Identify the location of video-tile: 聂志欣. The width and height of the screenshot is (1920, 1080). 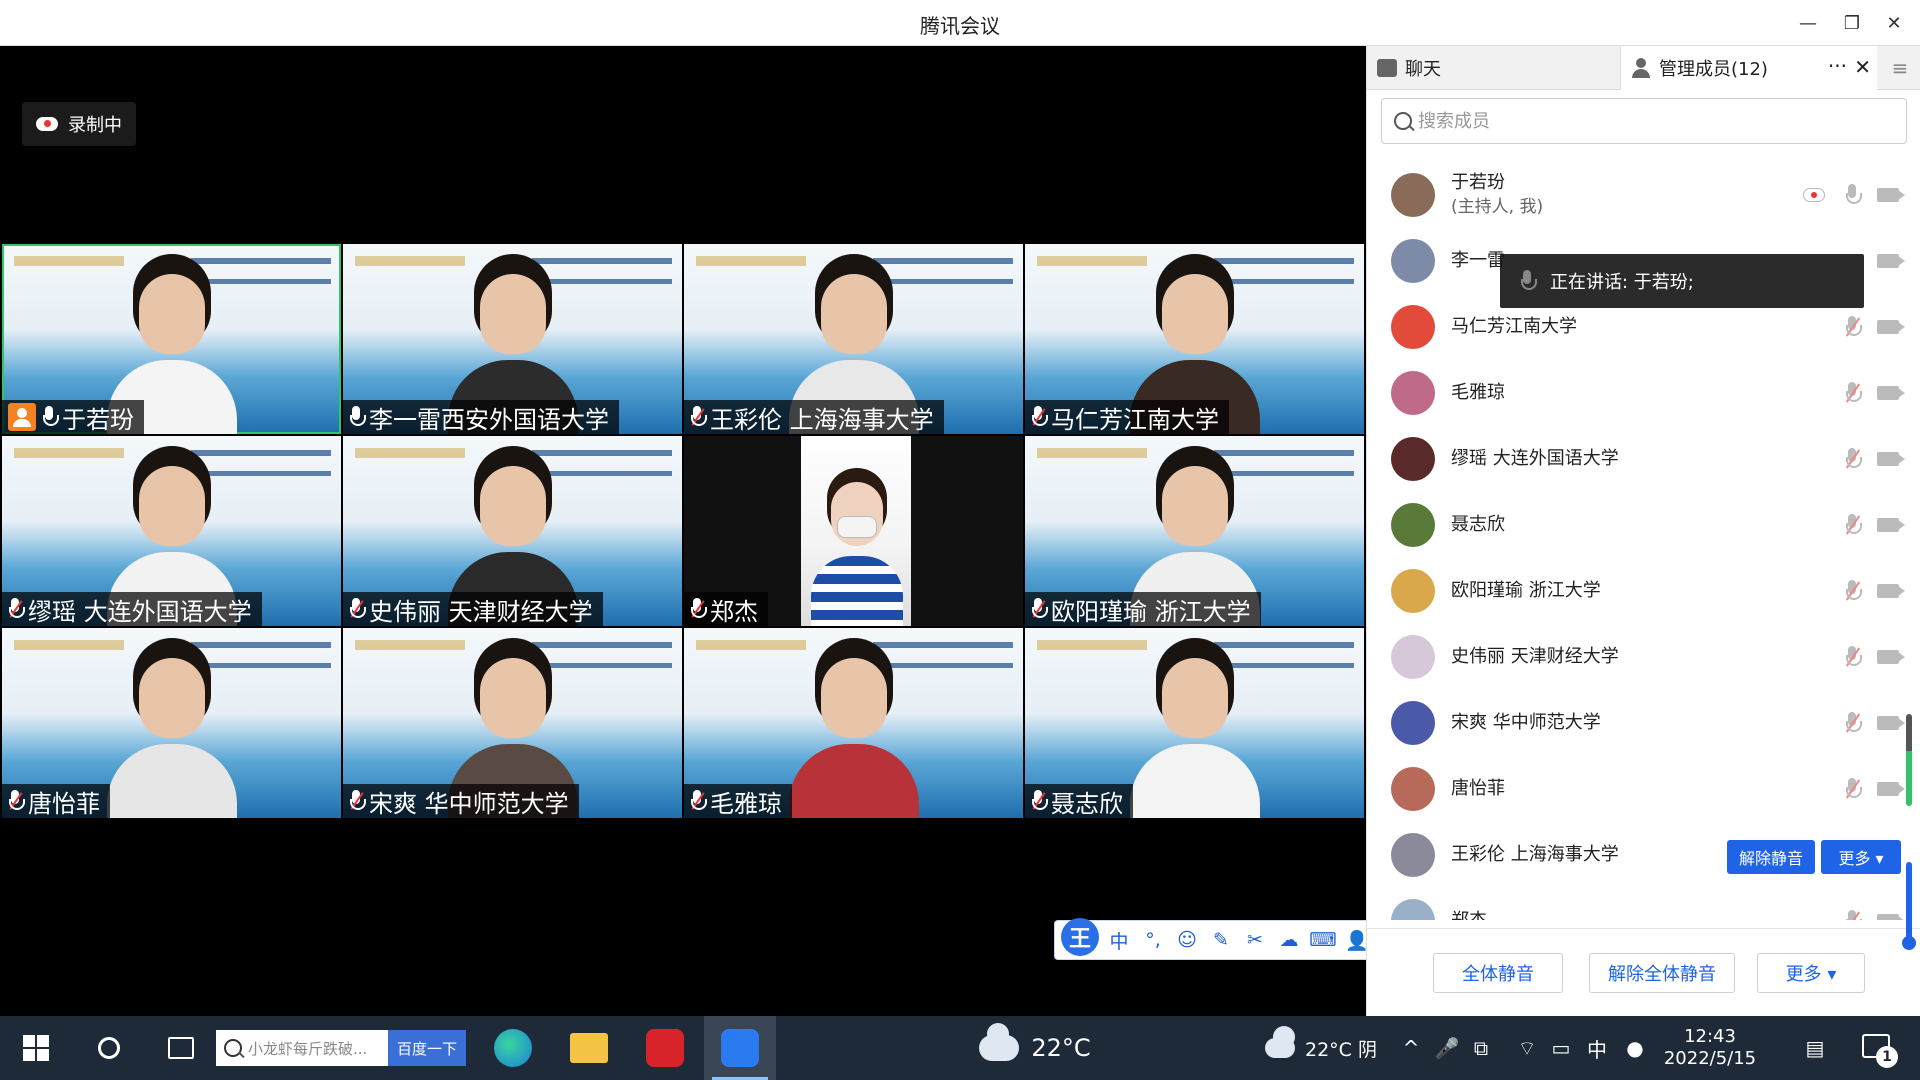
(1194, 723).